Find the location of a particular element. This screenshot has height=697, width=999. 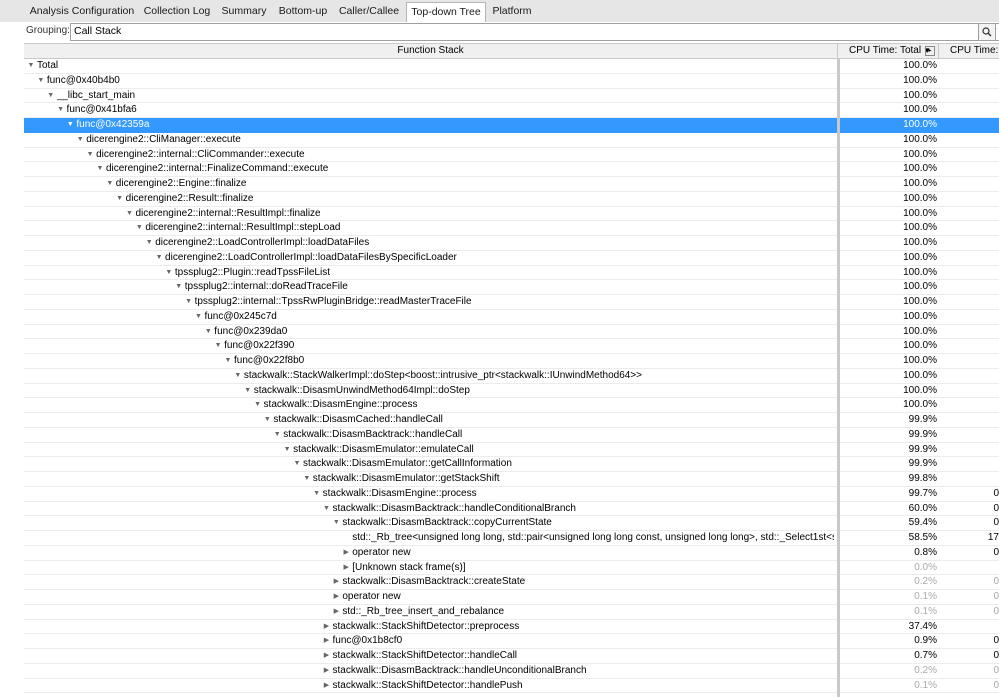

tree-row: ▼ dicerengine2::Result::finalize 100.0% is located at coordinates (511, 199).